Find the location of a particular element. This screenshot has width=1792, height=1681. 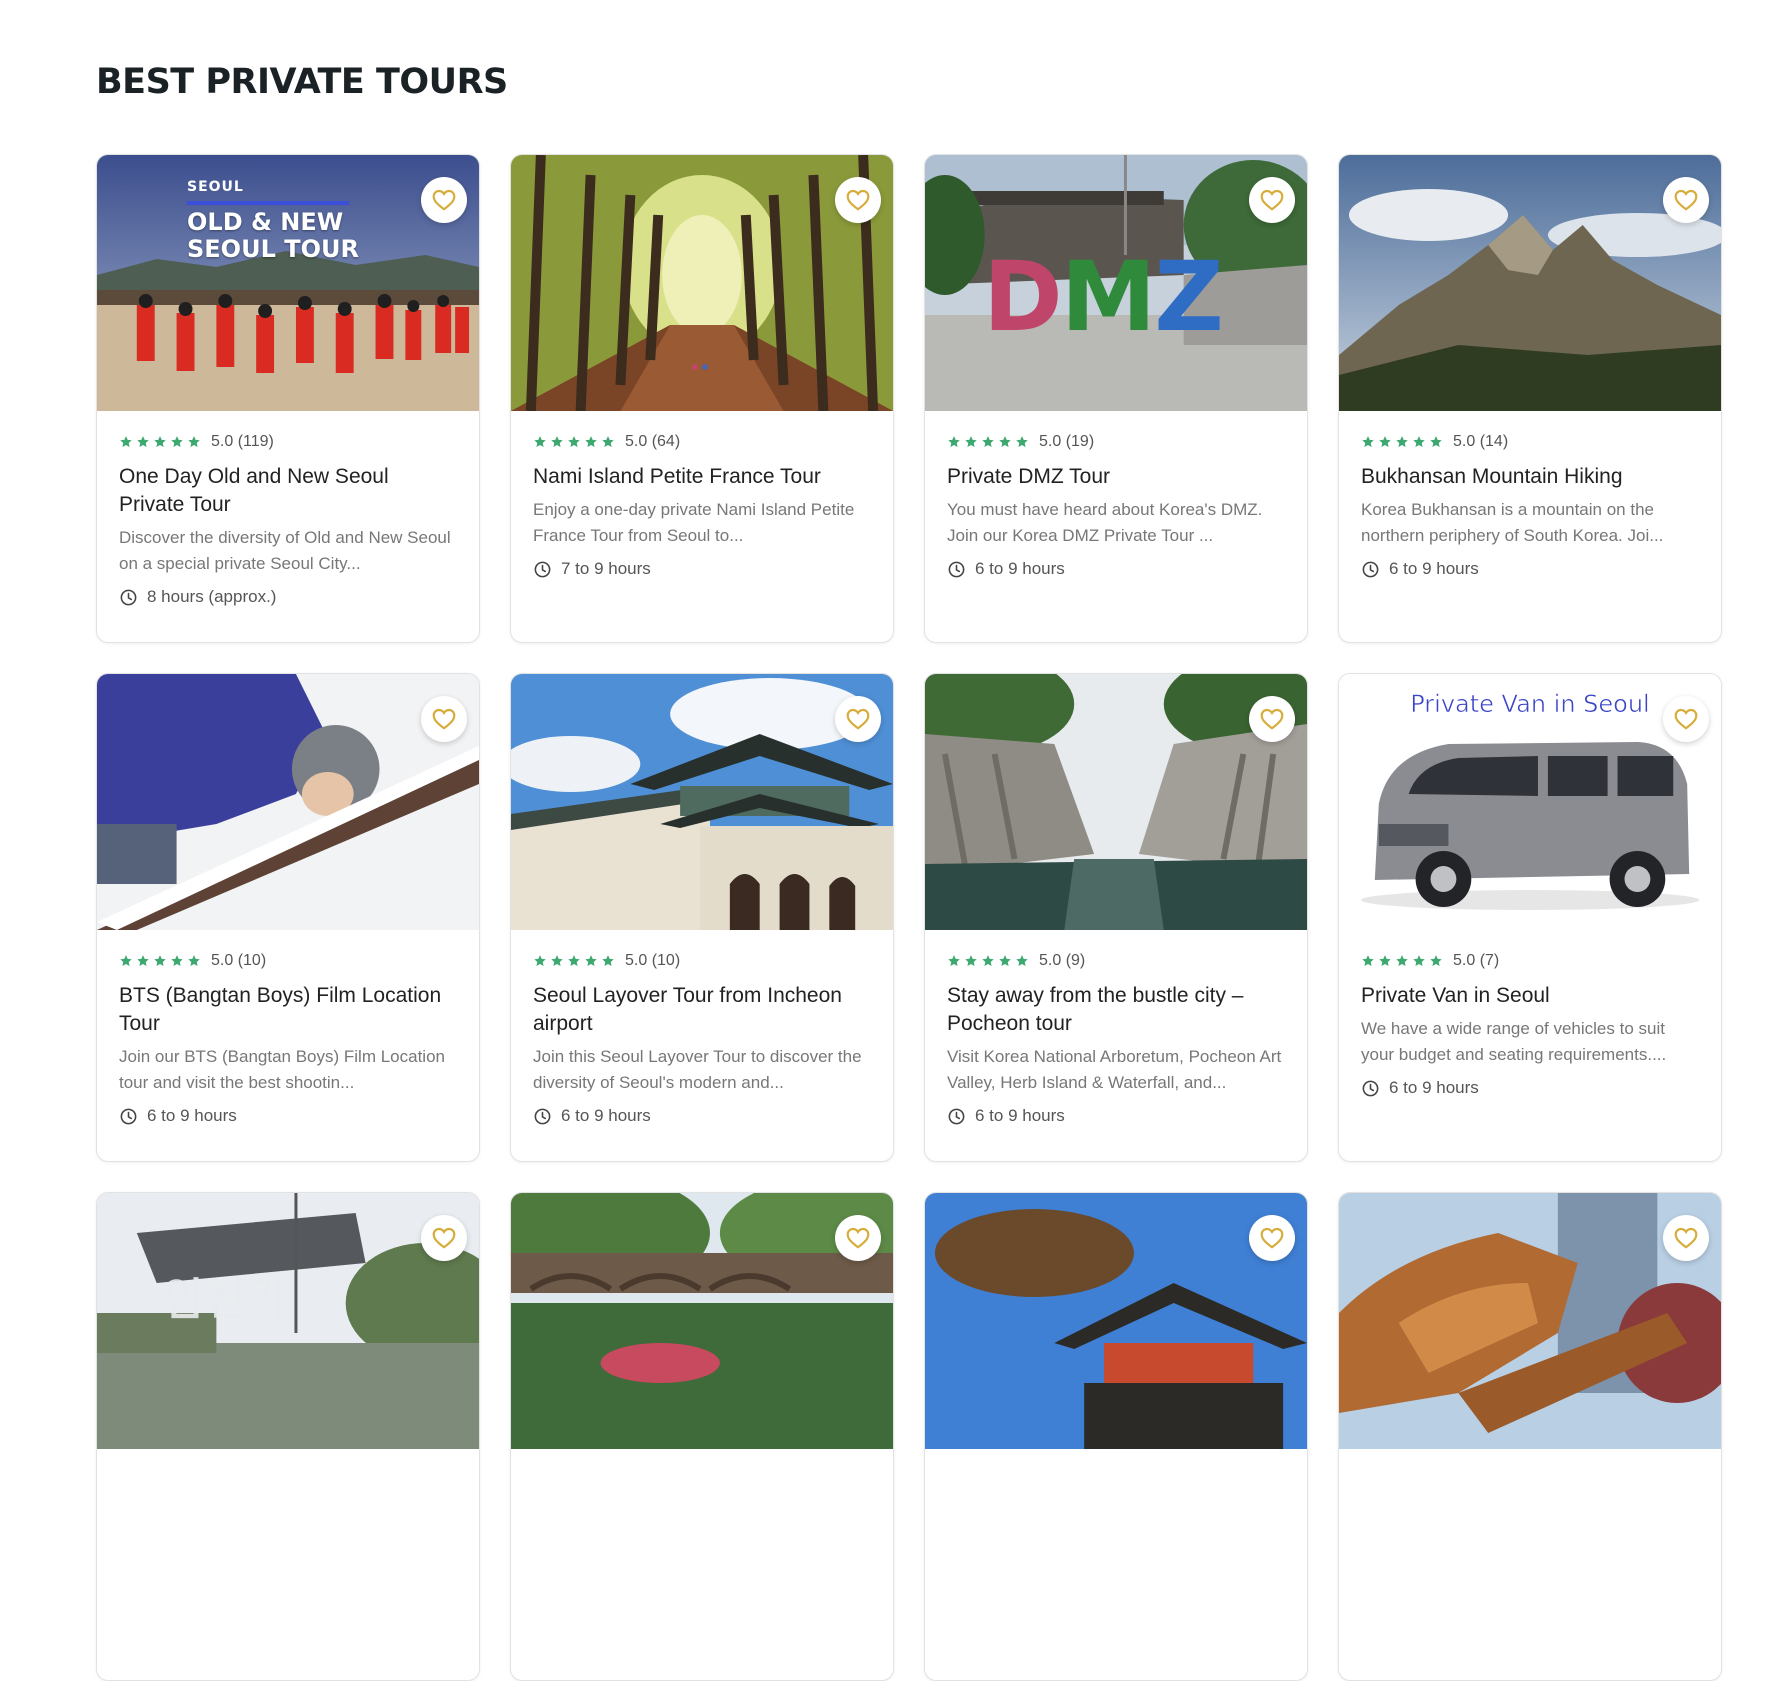

rating-score: 5.0 (9) is located at coordinates (1062, 960).